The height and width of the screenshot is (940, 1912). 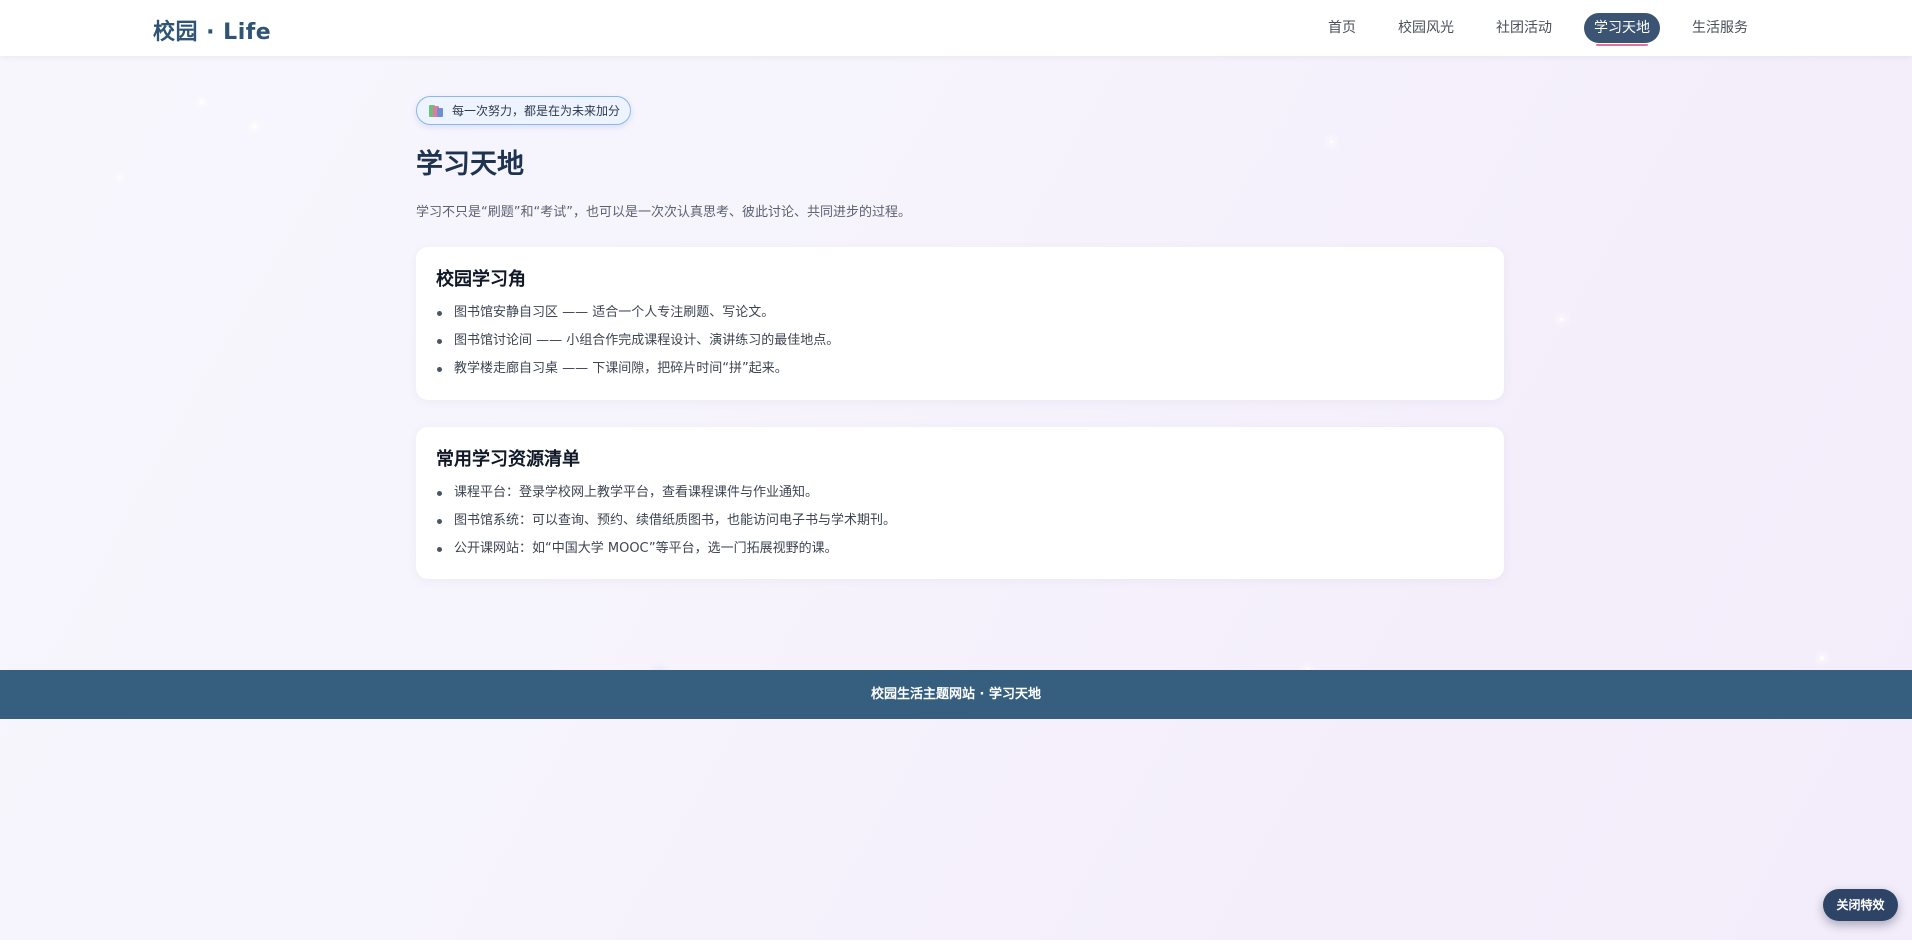 I want to click on nav-item-campus-scenery: 校园风光, so click(x=1426, y=28).